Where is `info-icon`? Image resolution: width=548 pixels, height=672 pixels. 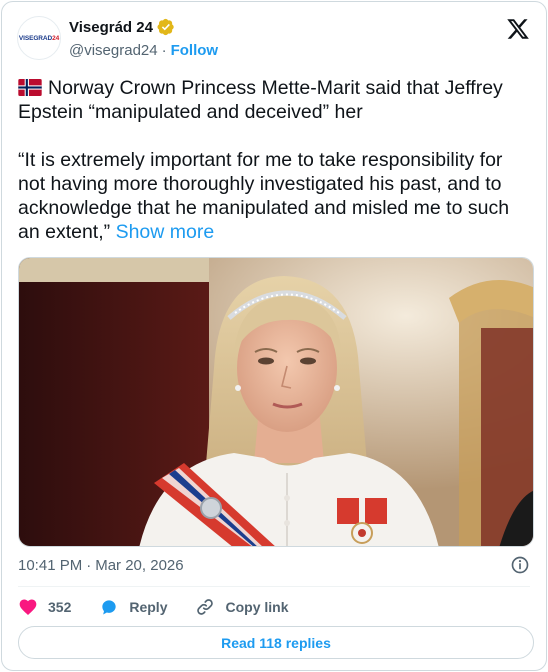
info-icon is located at coordinates (520, 565).